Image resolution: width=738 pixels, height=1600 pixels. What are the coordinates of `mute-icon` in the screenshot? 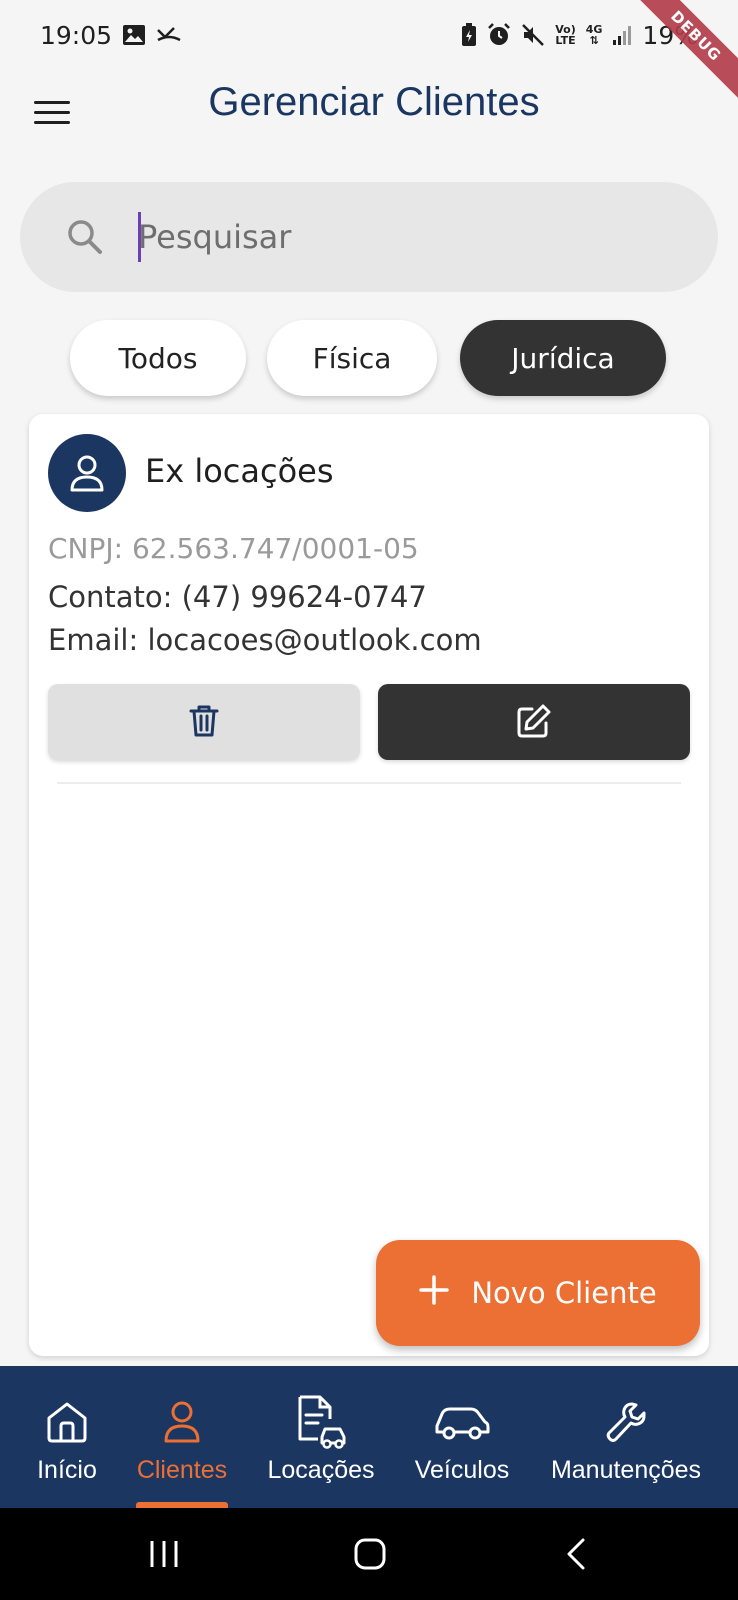 It's located at (533, 35).